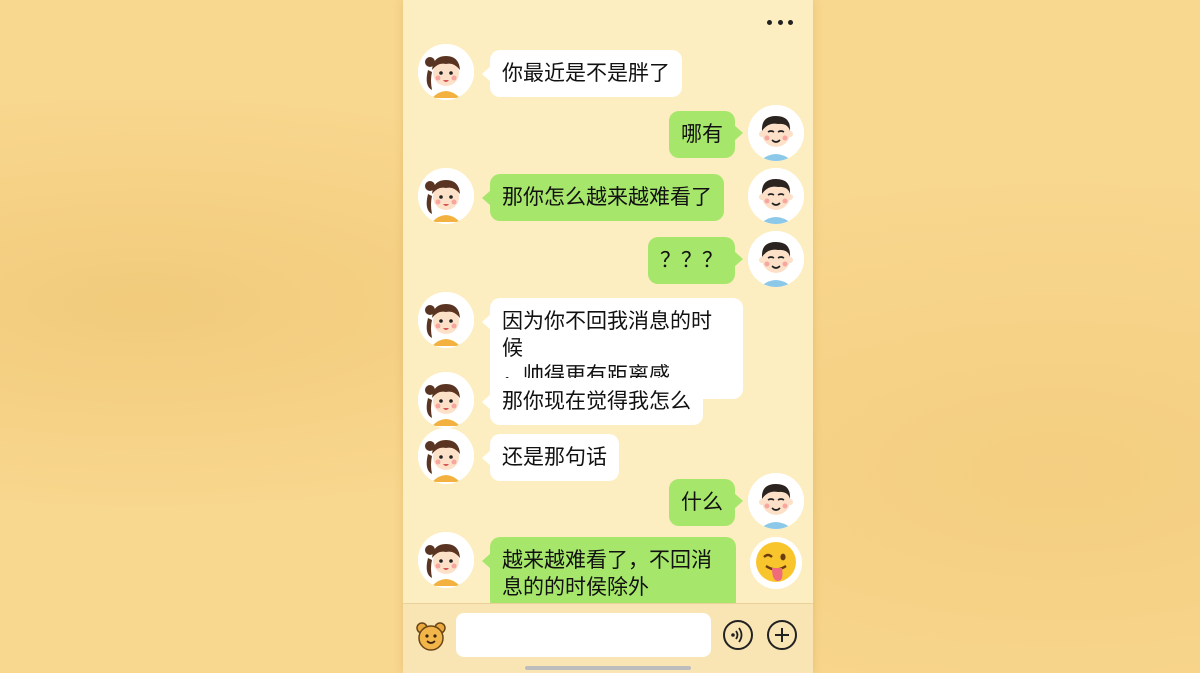 The image size is (1200, 673). Describe the element at coordinates (431, 636) in the screenshot. I see `bear-emoji-icon` at that location.